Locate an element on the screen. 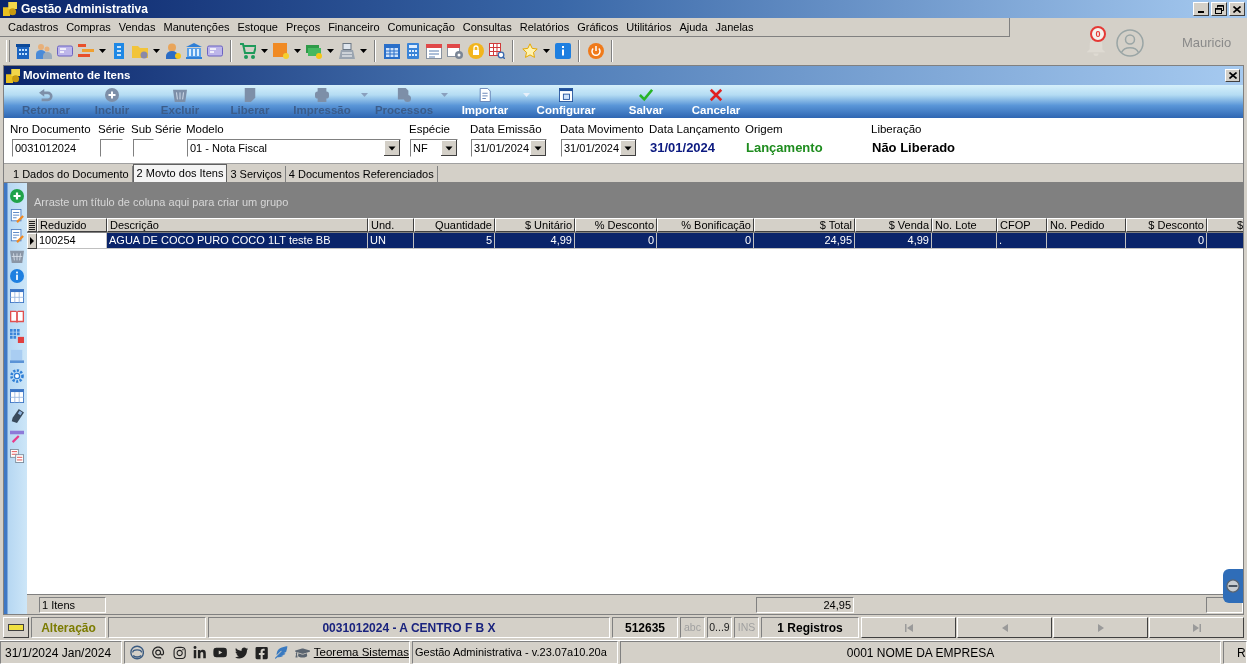 The image size is (1247, 664). column-header: Quantidade is located at coordinates (454, 225).